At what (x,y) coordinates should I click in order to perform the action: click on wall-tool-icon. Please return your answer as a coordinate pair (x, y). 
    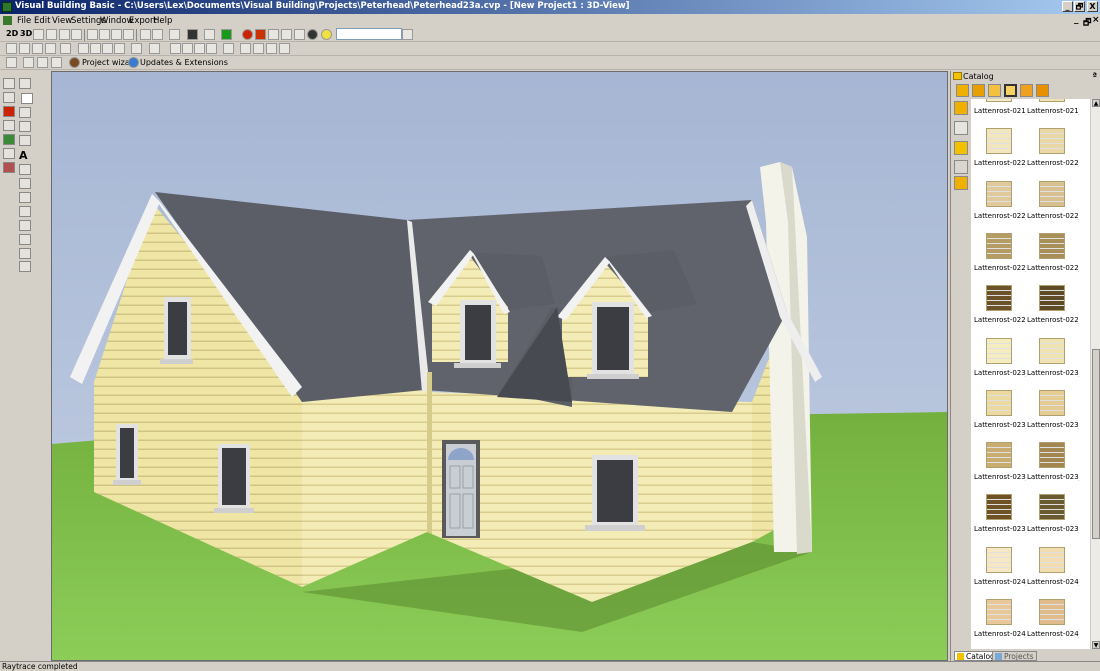
    Looking at the image, I should click on (25, 83).